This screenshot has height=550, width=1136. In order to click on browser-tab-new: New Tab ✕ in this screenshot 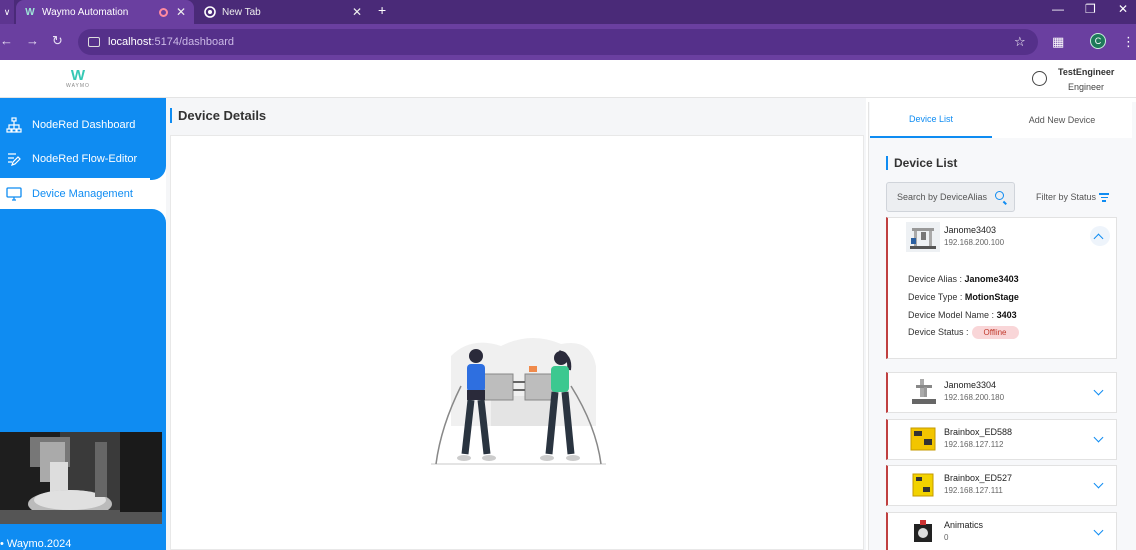, I will do `click(283, 12)`.